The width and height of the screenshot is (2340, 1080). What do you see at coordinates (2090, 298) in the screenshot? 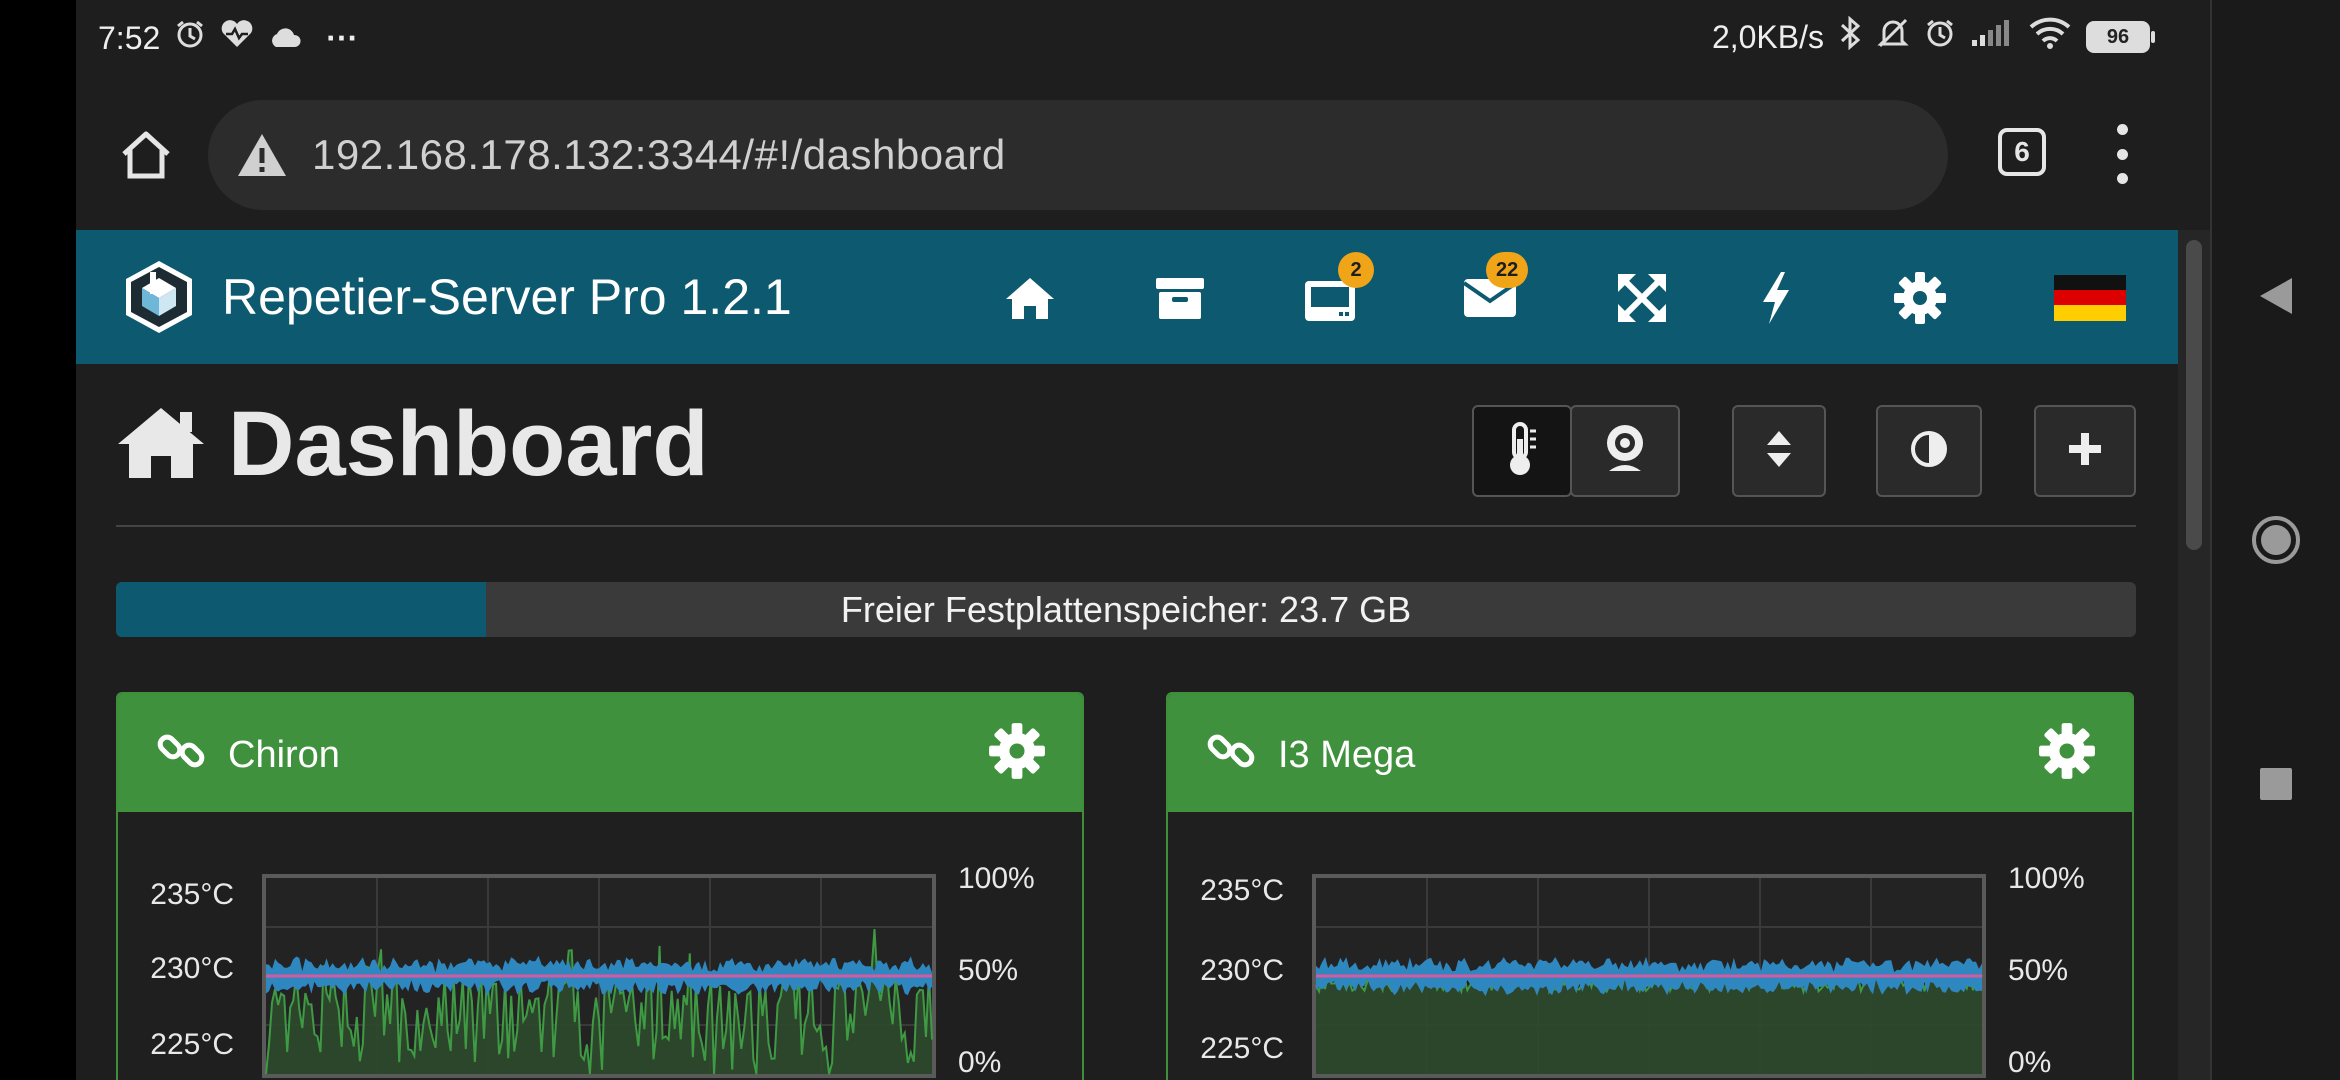
I see `german-flag-icon` at bounding box center [2090, 298].